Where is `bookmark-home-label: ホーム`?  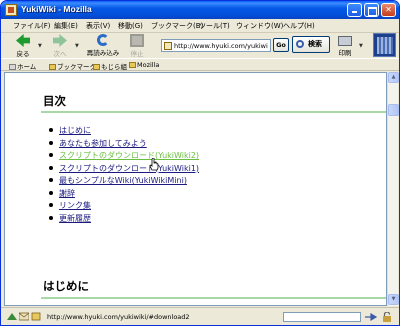 bookmark-home-label: ホーム is located at coordinates (27, 67).